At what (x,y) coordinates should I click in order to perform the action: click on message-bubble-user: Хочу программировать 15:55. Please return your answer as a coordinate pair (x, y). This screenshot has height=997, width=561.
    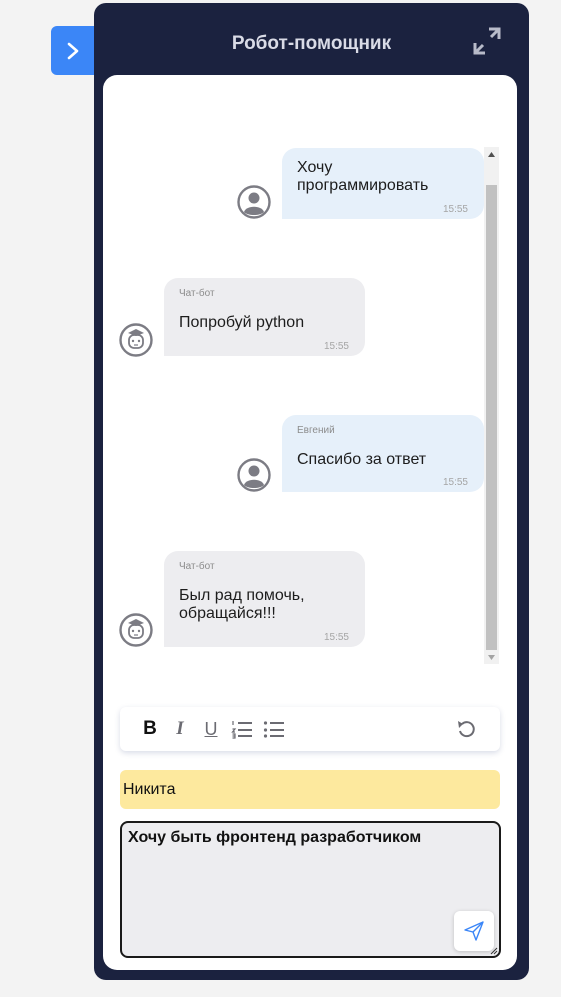
    Looking at the image, I should click on (383, 183).